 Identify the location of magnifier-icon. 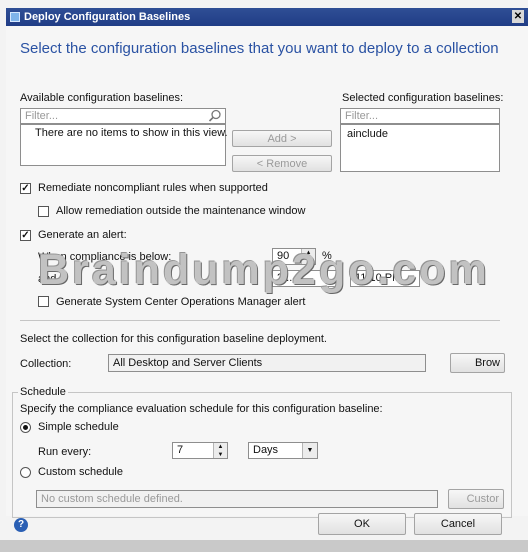
(214, 115).